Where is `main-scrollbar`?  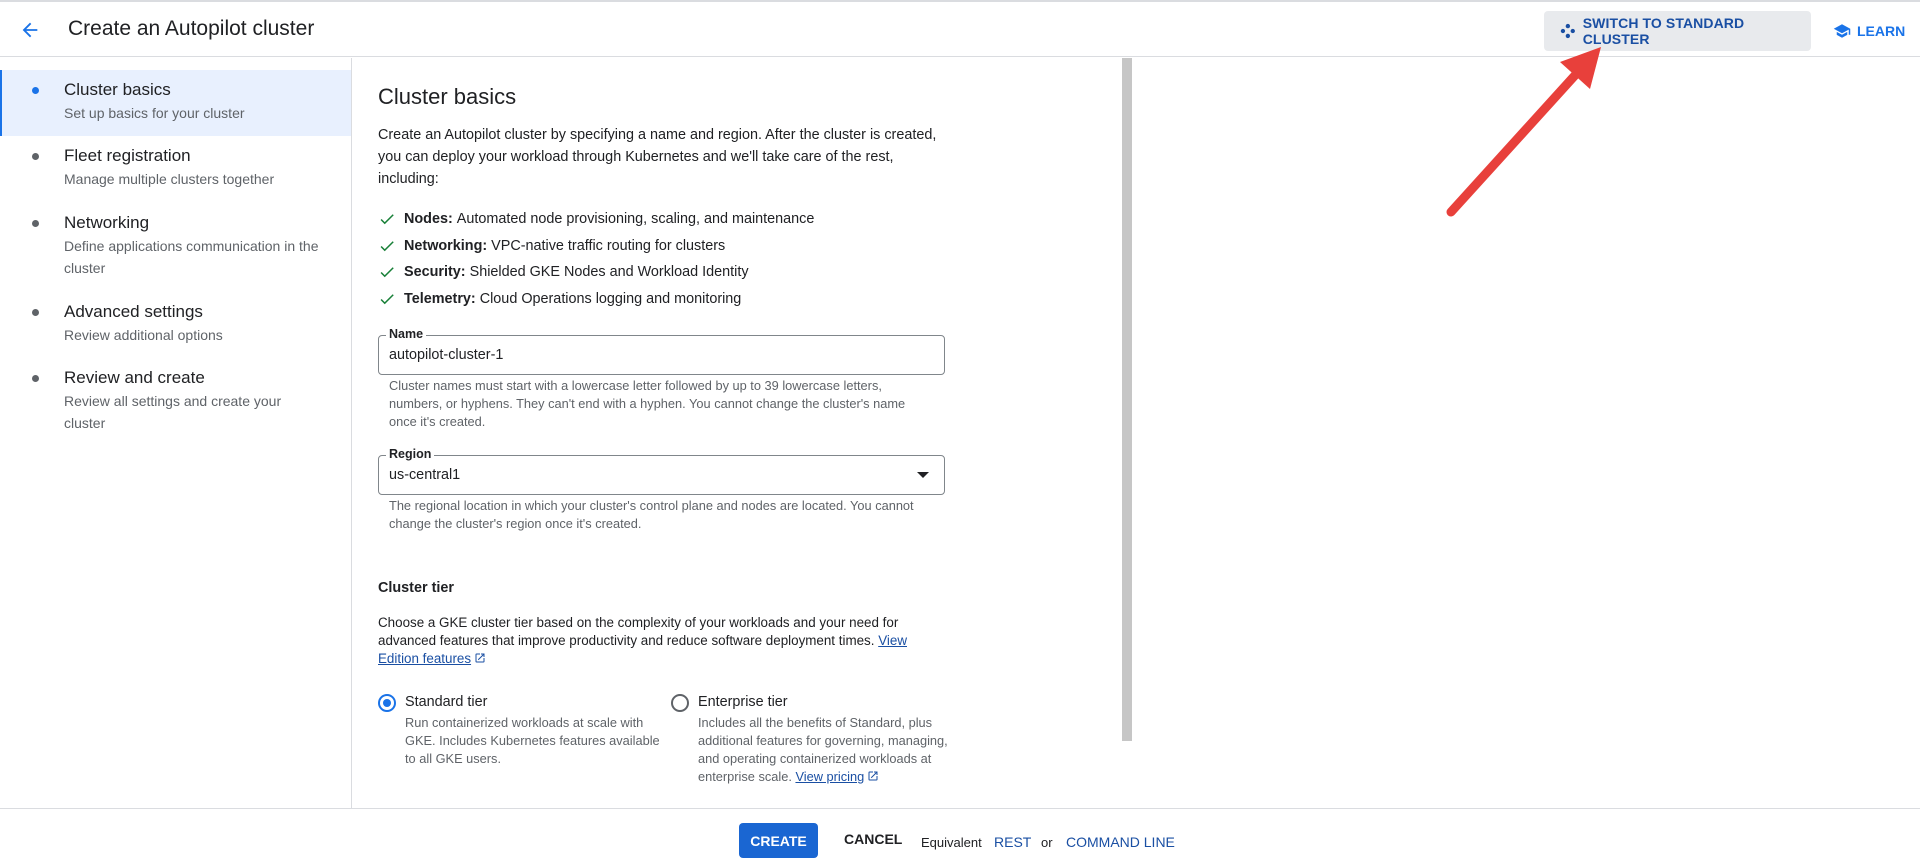
main-scrollbar is located at coordinates (1127, 399).